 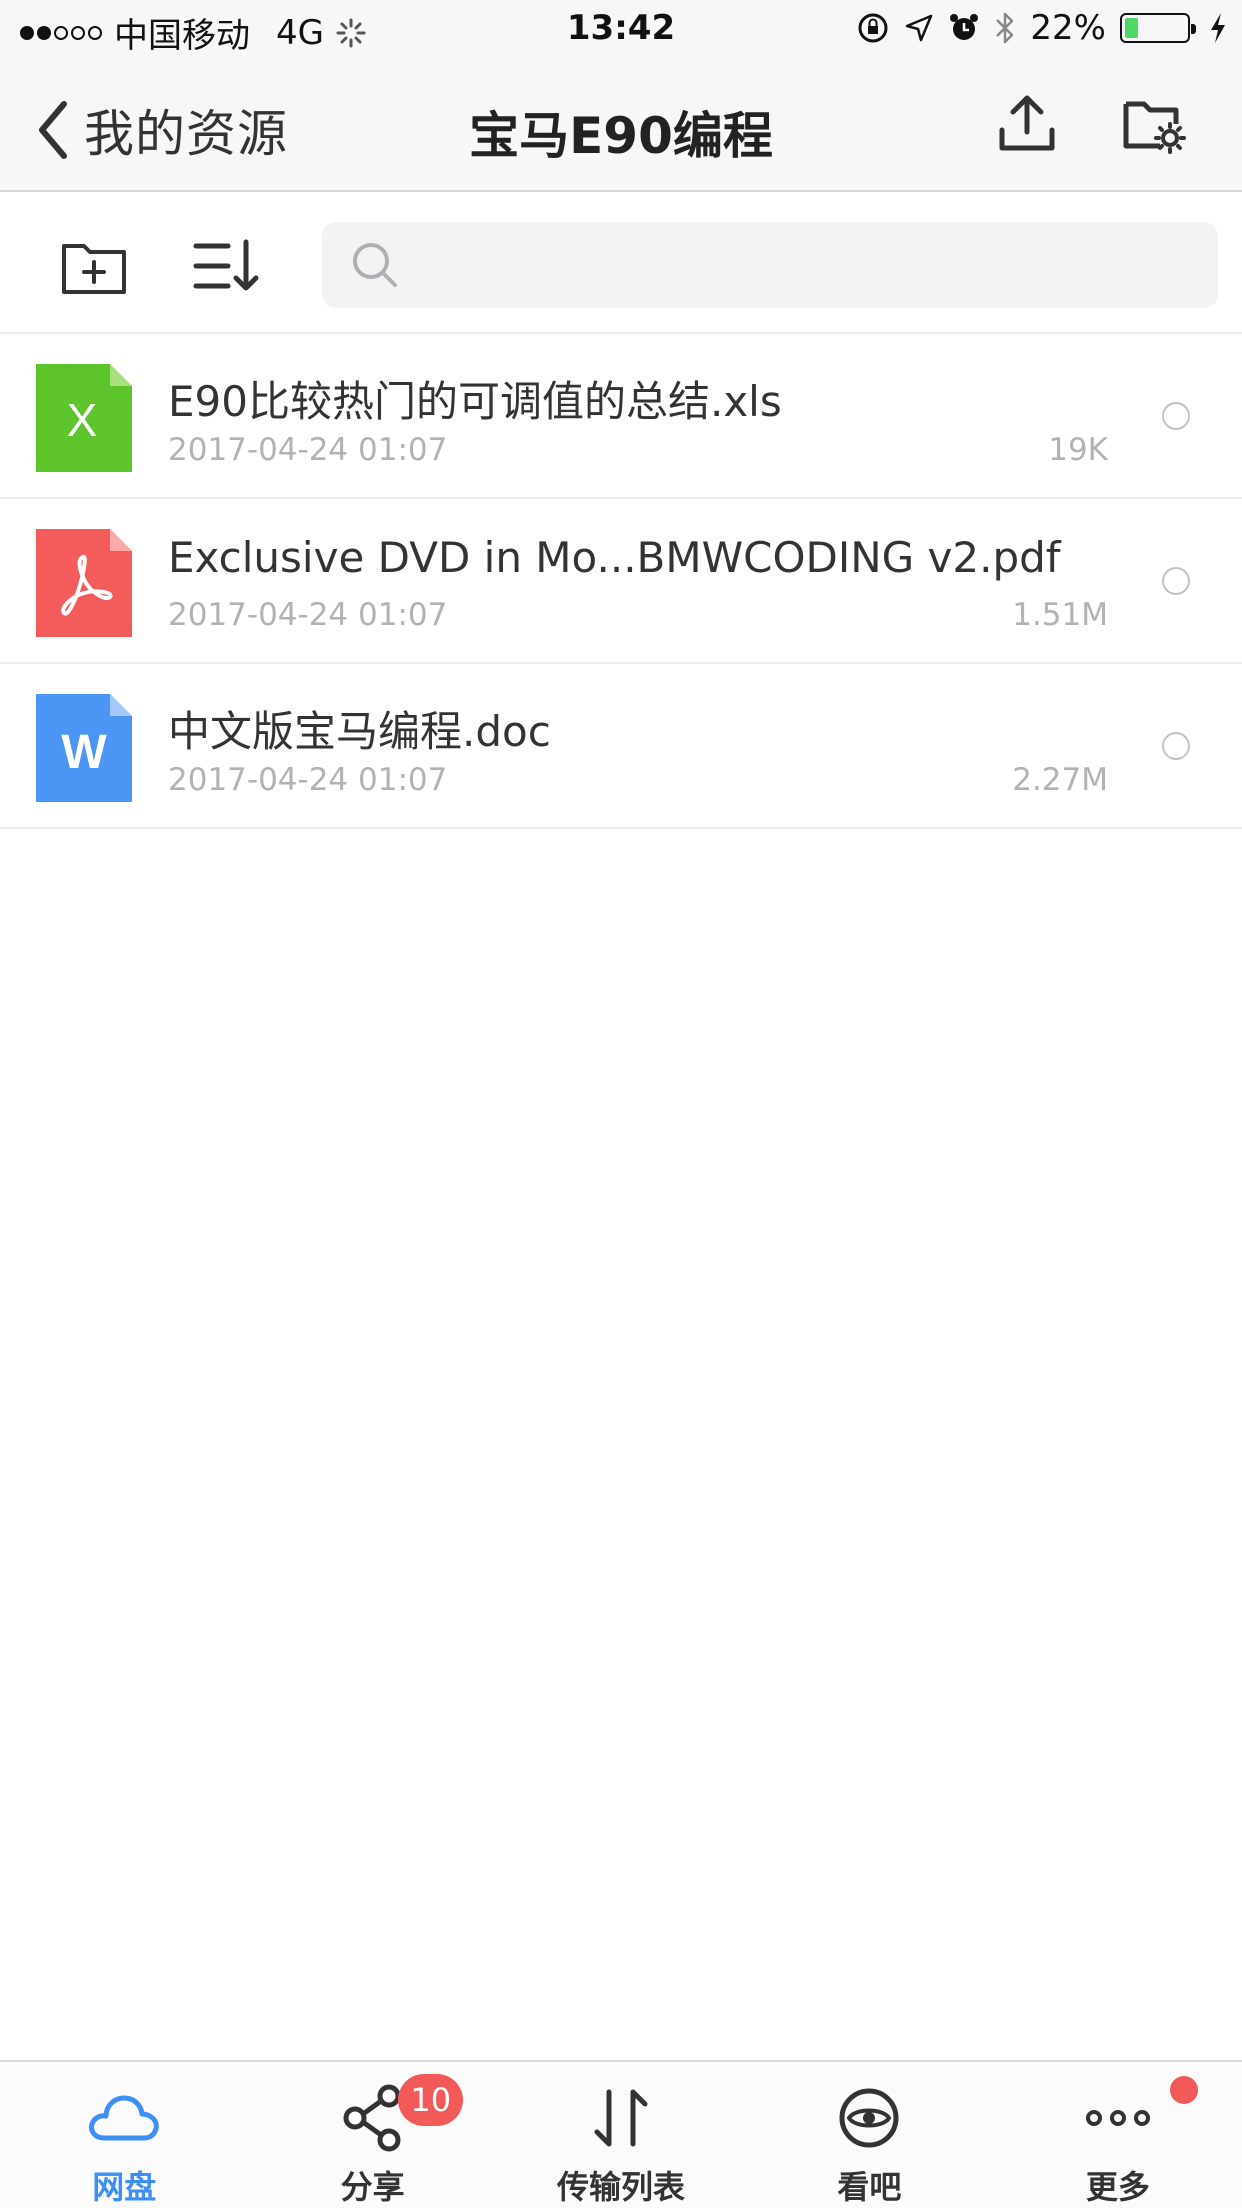 What do you see at coordinates (431, 2100) in the screenshot?
I see `share-badge: 10` at bounding box center [431, 2100].